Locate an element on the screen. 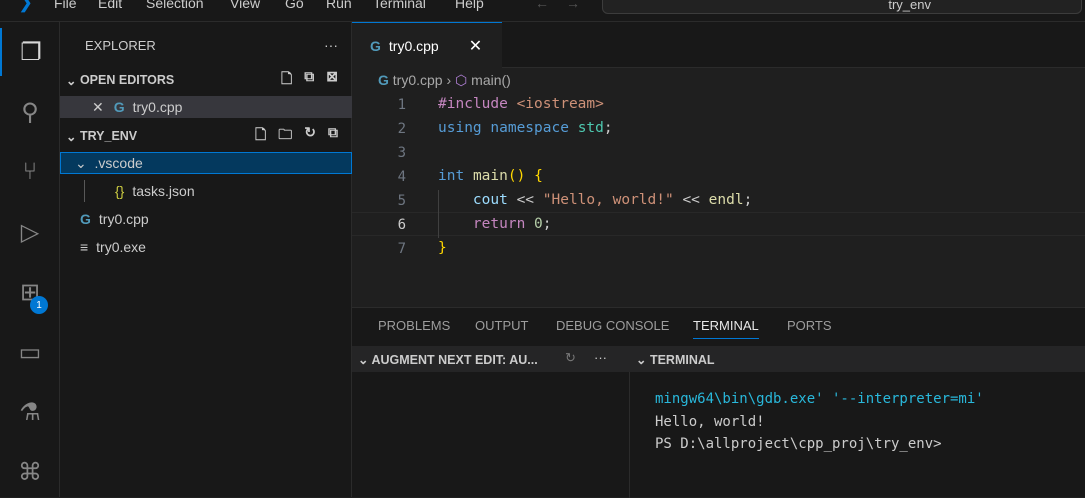 The height and width of the screenshot is (498, 1085). line-number: 2 is located at coordinates (401, 129).